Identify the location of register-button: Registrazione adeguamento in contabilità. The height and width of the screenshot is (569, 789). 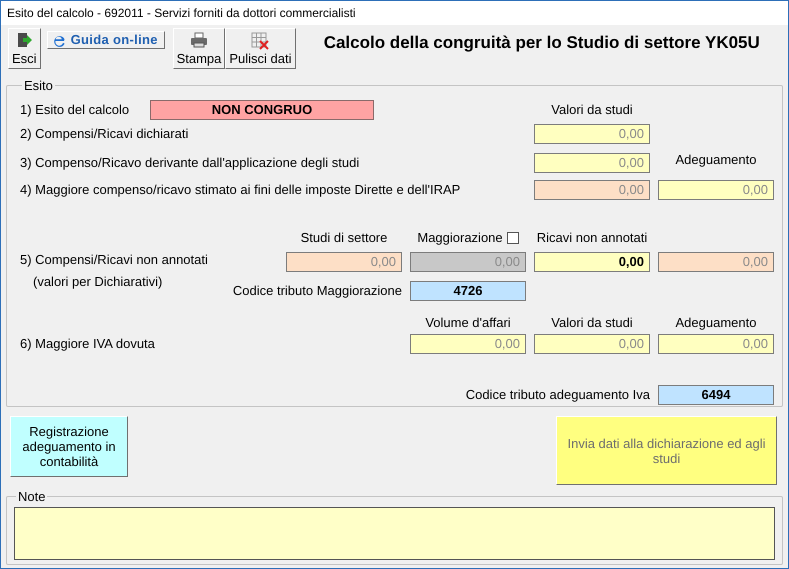
(69, 446).